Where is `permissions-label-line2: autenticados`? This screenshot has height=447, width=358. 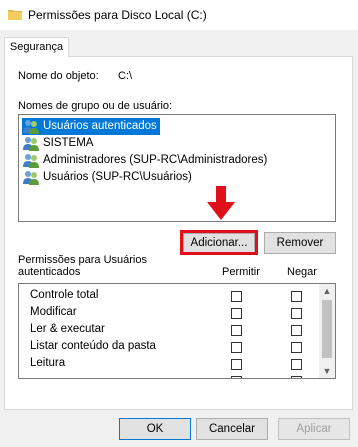
permissions-label-line2: autenticados is located at coordinates (49, 272).